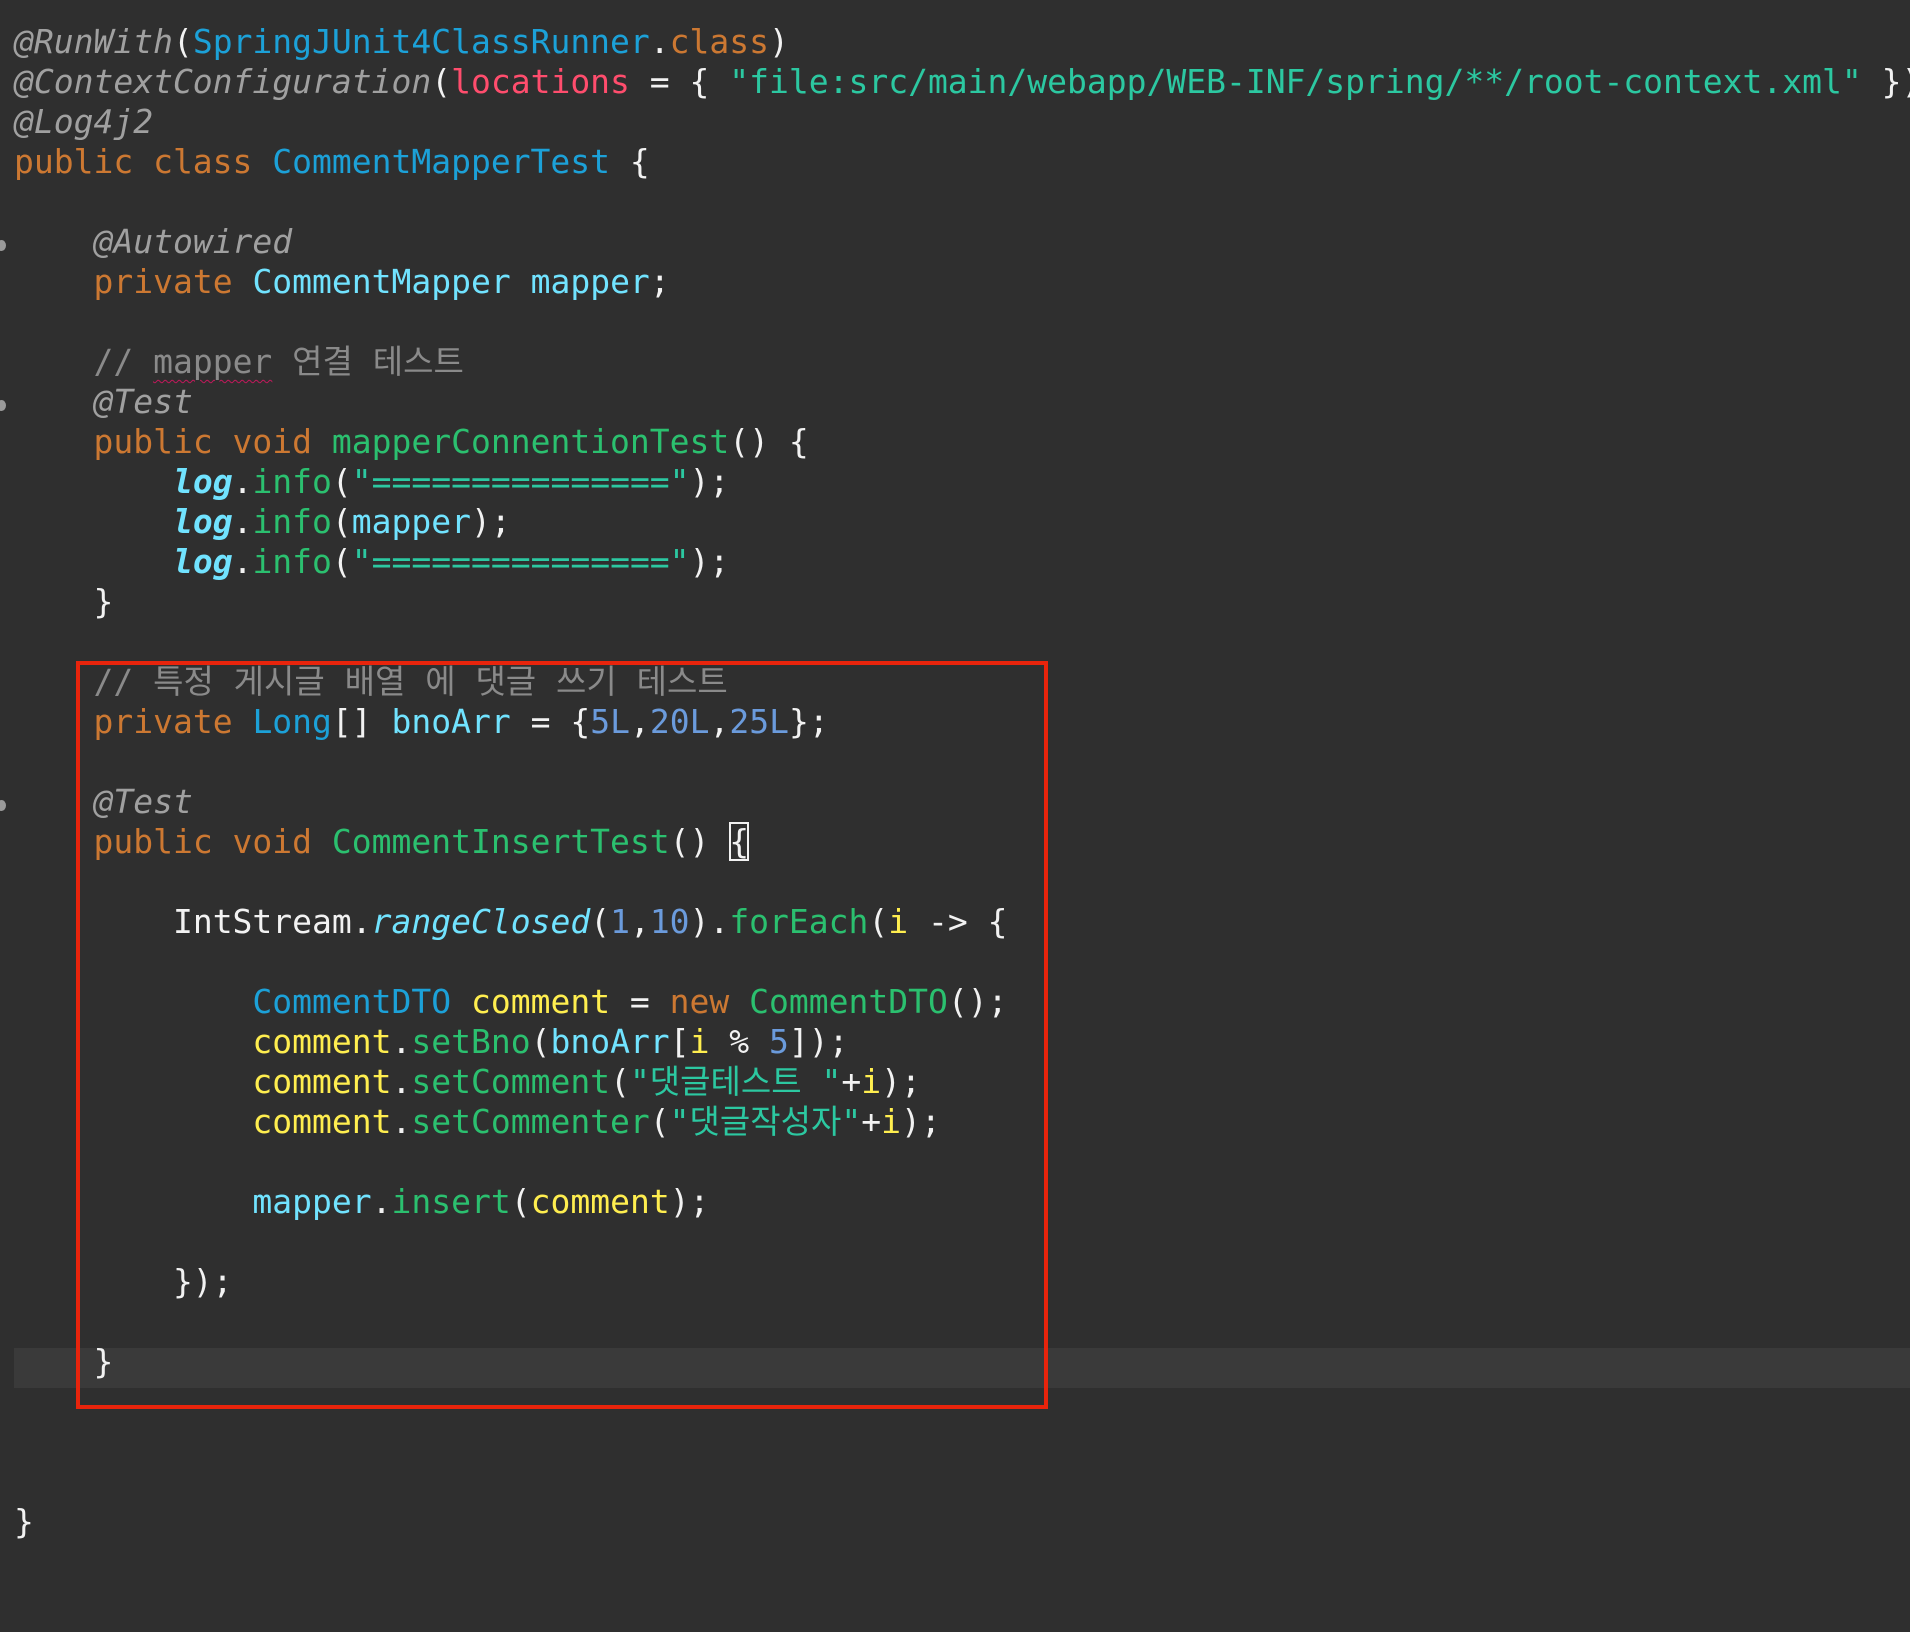  What do you see at coordinates (962, 1042) in the screenshot?
I see `code-line: comment.setBno(bnoArr[i % 5]);` at bounding box center [962, 1042].